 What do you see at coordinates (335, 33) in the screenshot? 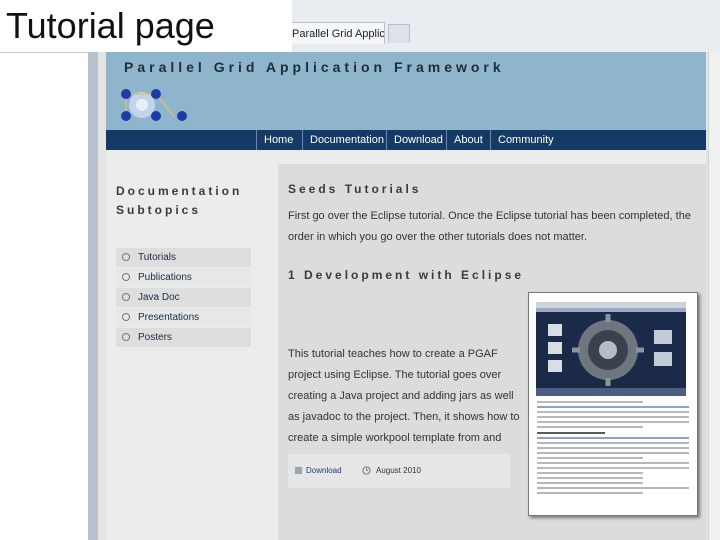
I see `browser-tab: Parallel Grid Application Framework` at bounding box center [335, 33].